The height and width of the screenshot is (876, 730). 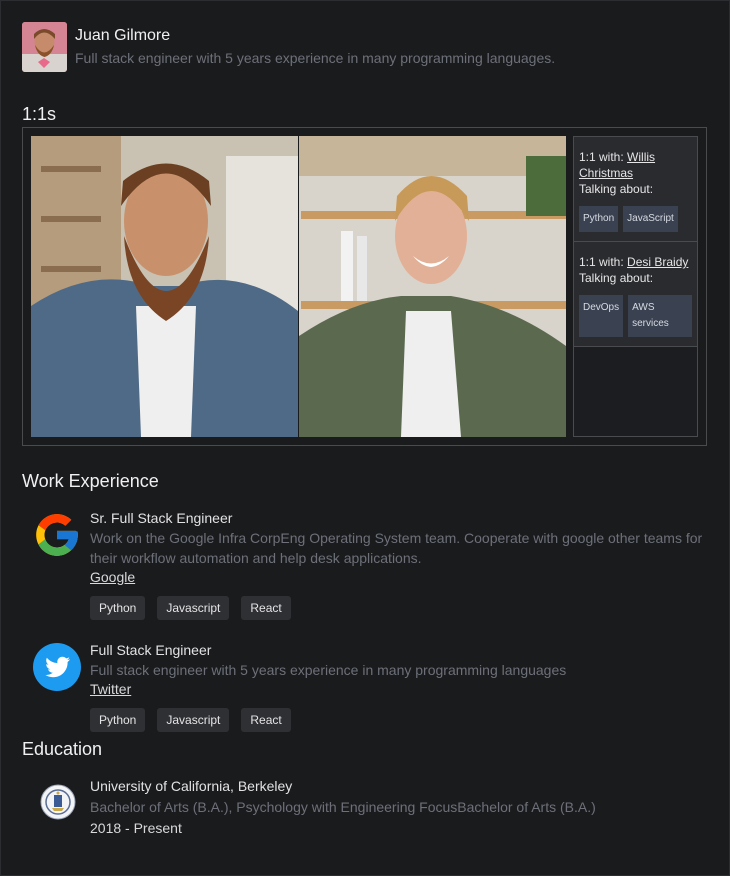 I want to click on topic-chip: AWS services, so click(x=660, y=316).